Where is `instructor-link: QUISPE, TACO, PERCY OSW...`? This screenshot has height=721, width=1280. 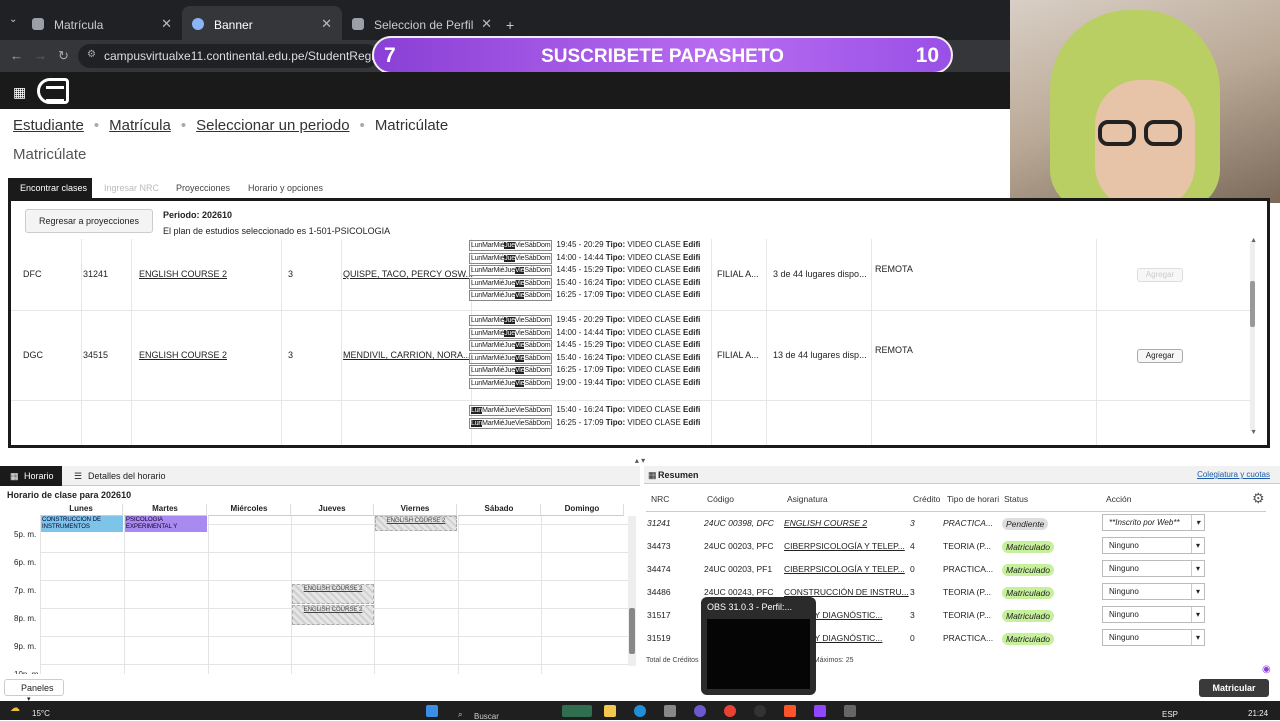
instructor-link: QUISPE, TACO, PERCY OSW... is located at coordinates (408, 274).